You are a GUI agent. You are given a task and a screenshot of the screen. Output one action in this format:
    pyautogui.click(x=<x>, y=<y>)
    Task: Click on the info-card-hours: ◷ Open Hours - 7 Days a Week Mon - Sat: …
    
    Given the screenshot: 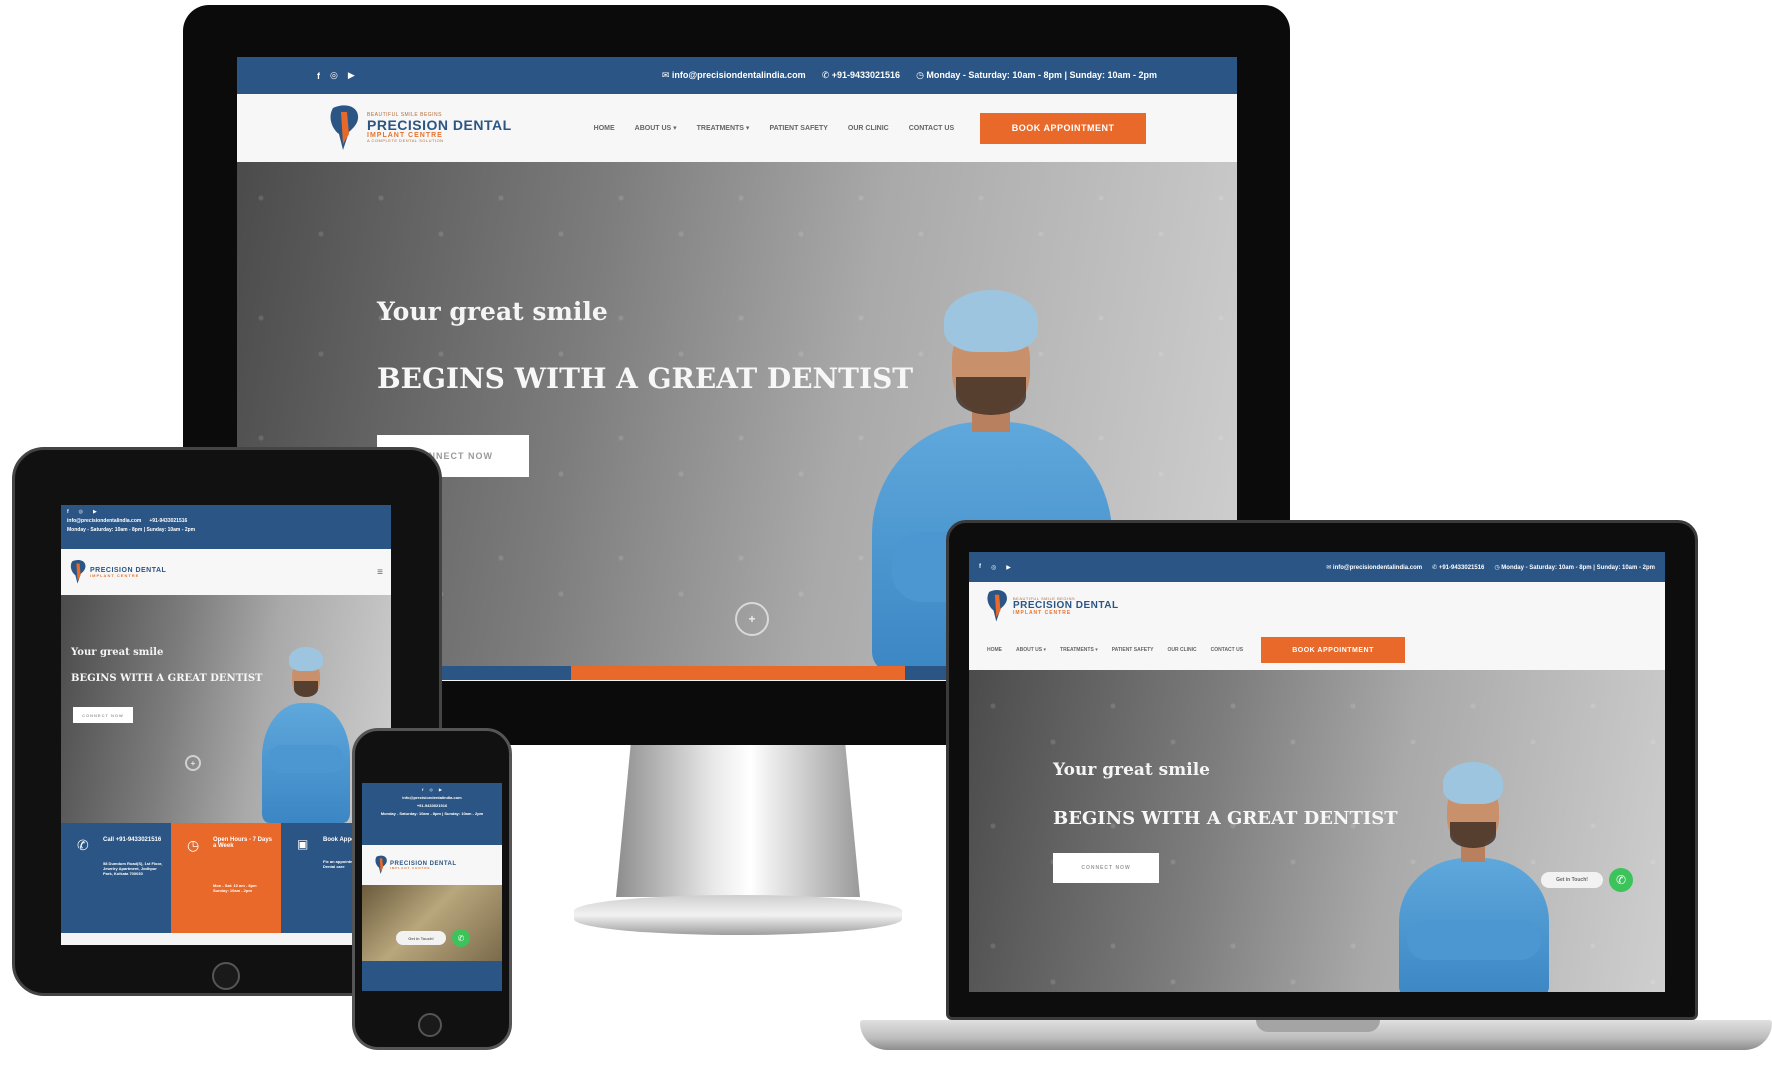 What is the action you would take?
    pyautogui.click(x=226, y=878)
    